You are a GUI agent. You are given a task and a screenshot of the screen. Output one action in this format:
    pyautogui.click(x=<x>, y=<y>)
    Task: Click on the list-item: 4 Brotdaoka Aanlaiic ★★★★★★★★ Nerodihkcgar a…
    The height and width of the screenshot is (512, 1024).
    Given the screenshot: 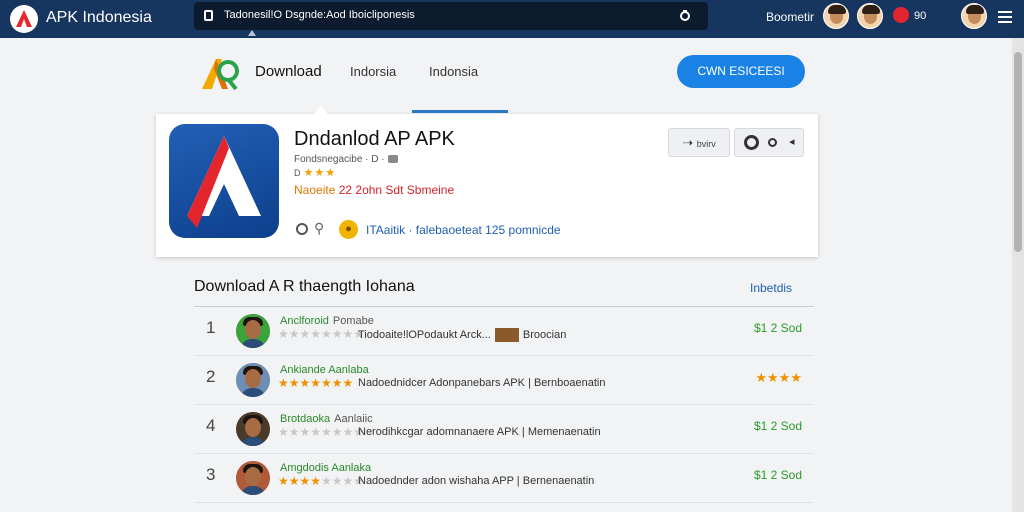 What is the action you would take?
    pyautogui.click(x=504, y=429)
    